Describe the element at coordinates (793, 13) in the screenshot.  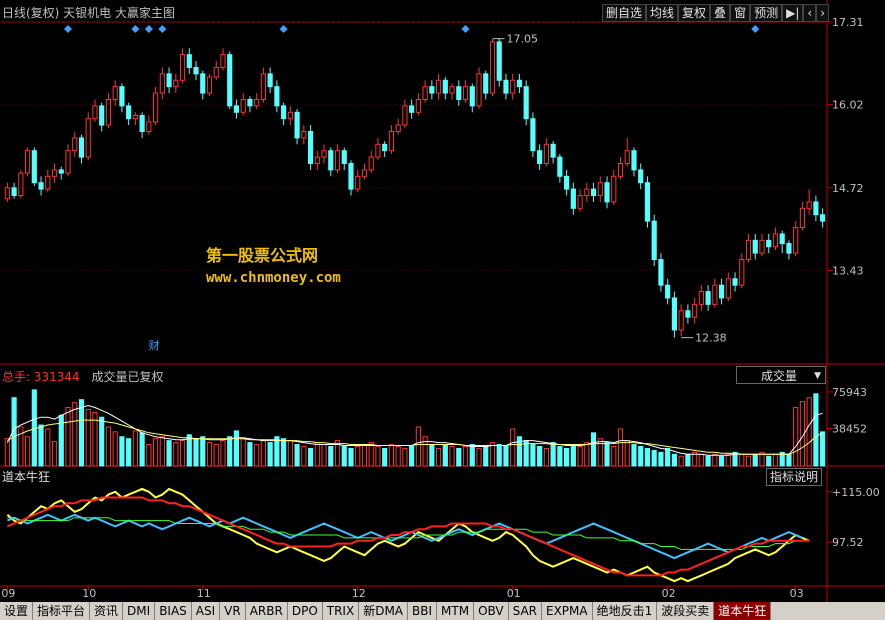
I see `playback-icon: ▶|` at that location.